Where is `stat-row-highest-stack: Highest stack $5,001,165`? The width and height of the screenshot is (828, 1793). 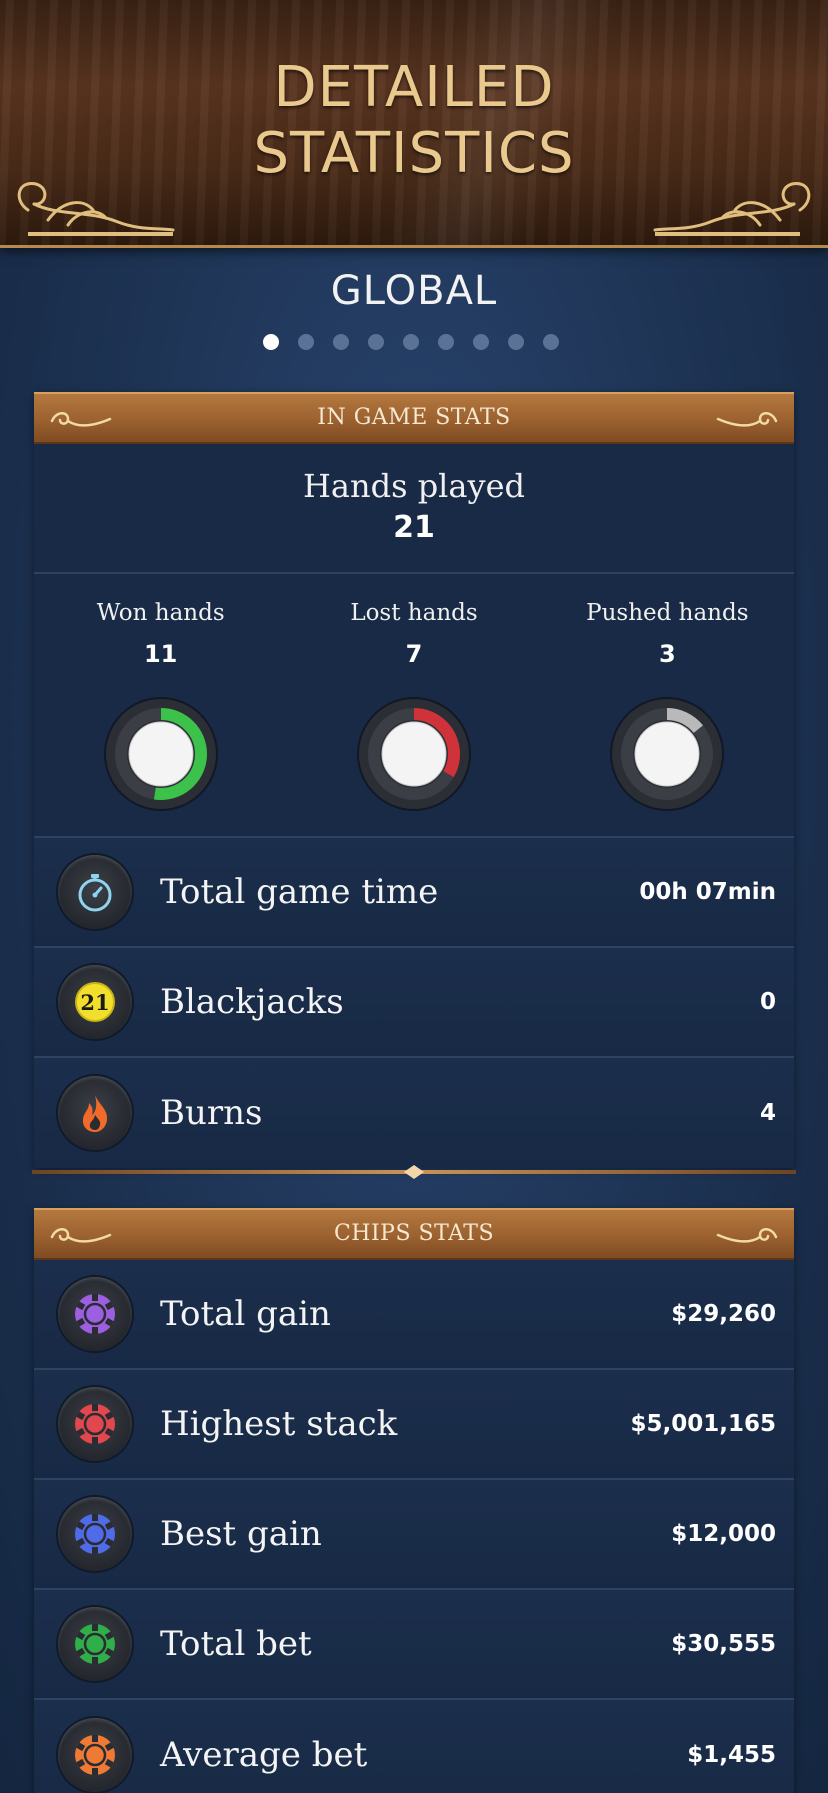 stat-row-highest-stack: Highest stack $5,001,165 is located at coordinates (414, 1425).